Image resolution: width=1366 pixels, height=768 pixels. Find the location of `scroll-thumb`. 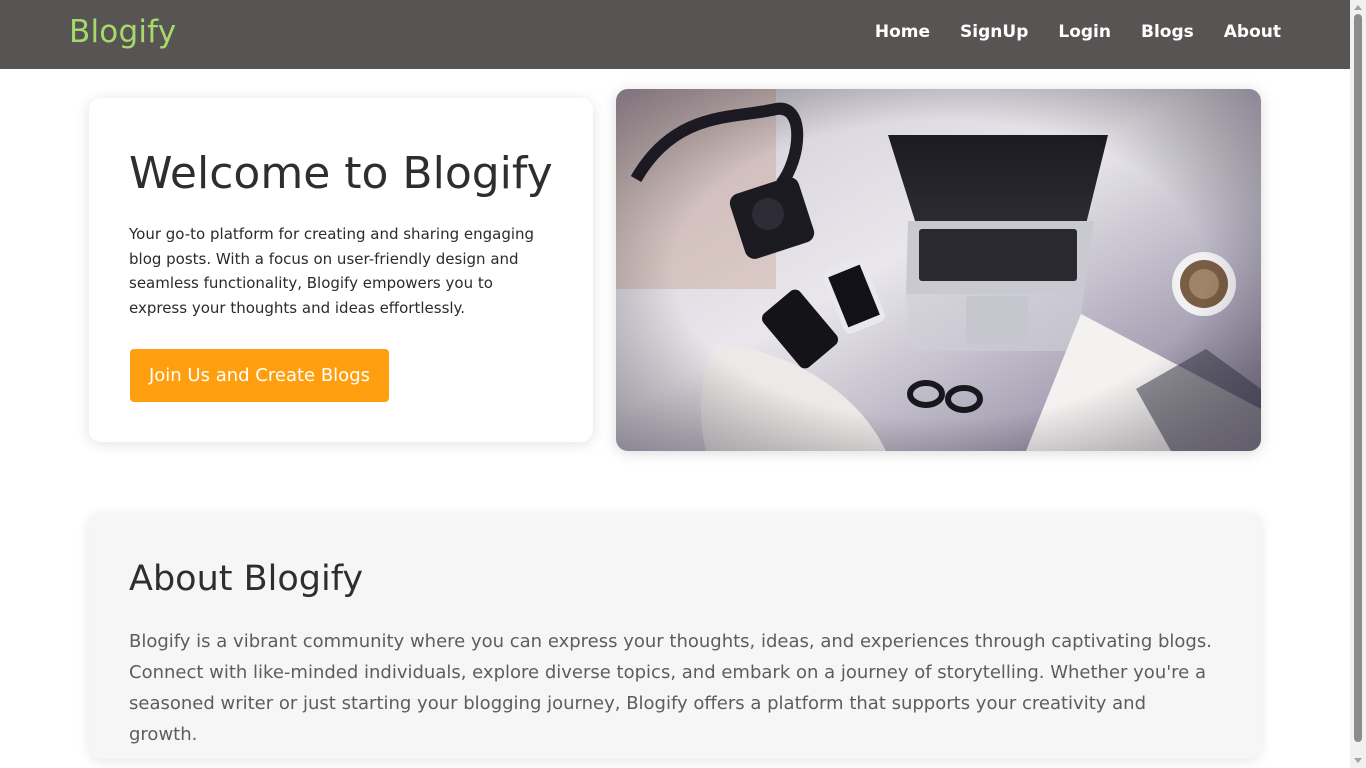

scroll-thumb is located at coordinates (1358, 378).